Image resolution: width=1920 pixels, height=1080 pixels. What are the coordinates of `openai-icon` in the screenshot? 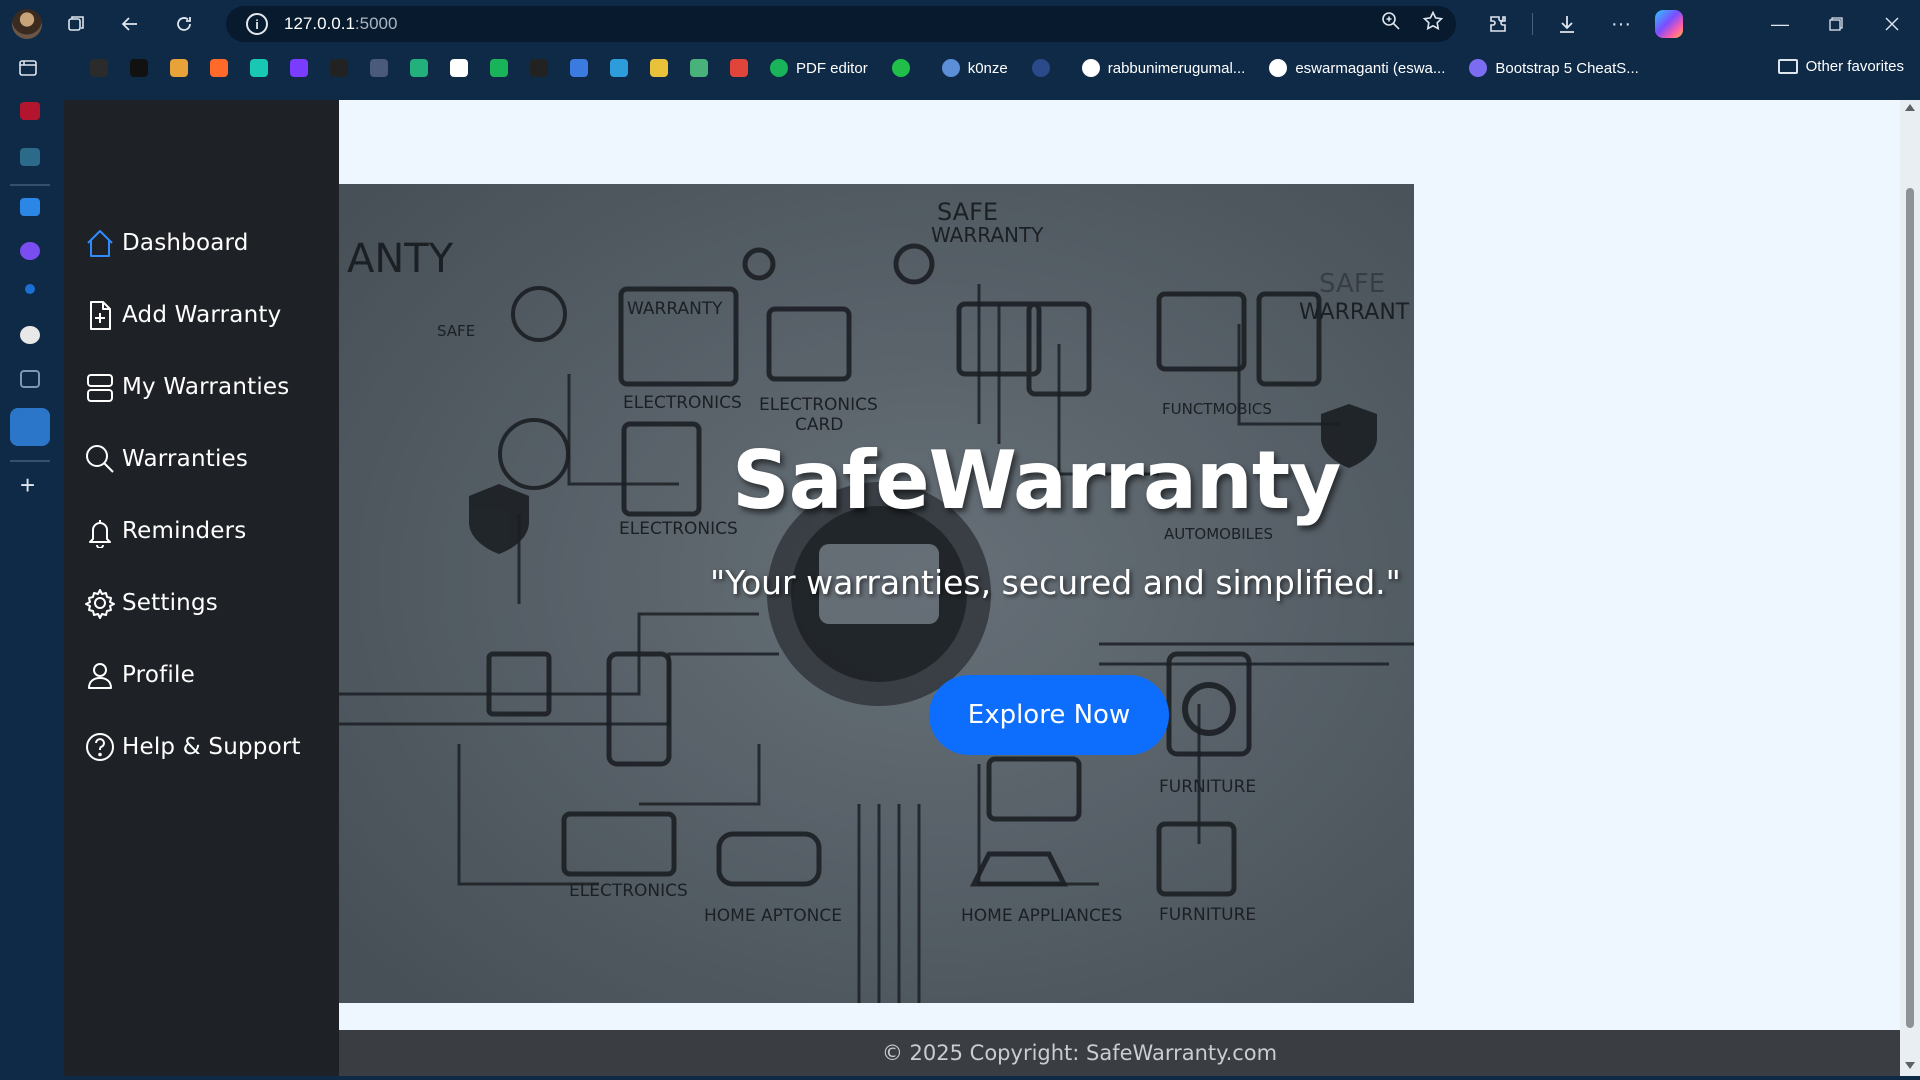 It's located at (30, 335).